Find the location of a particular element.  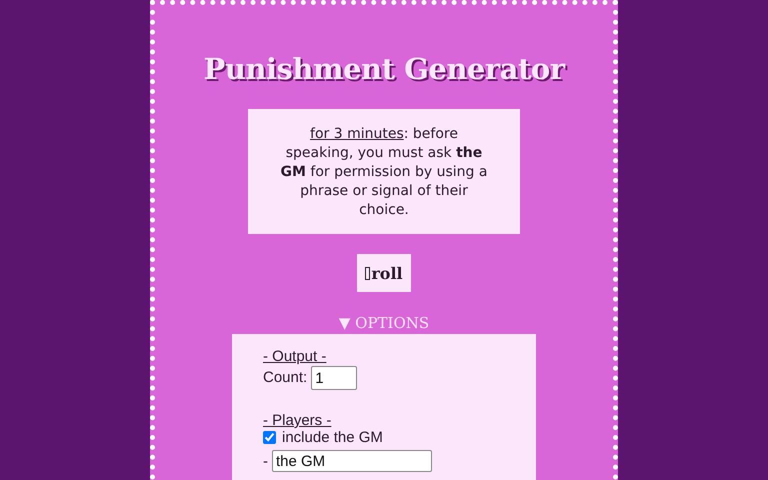

checkbox-label: include the GM is located at coordinates (332, 437).